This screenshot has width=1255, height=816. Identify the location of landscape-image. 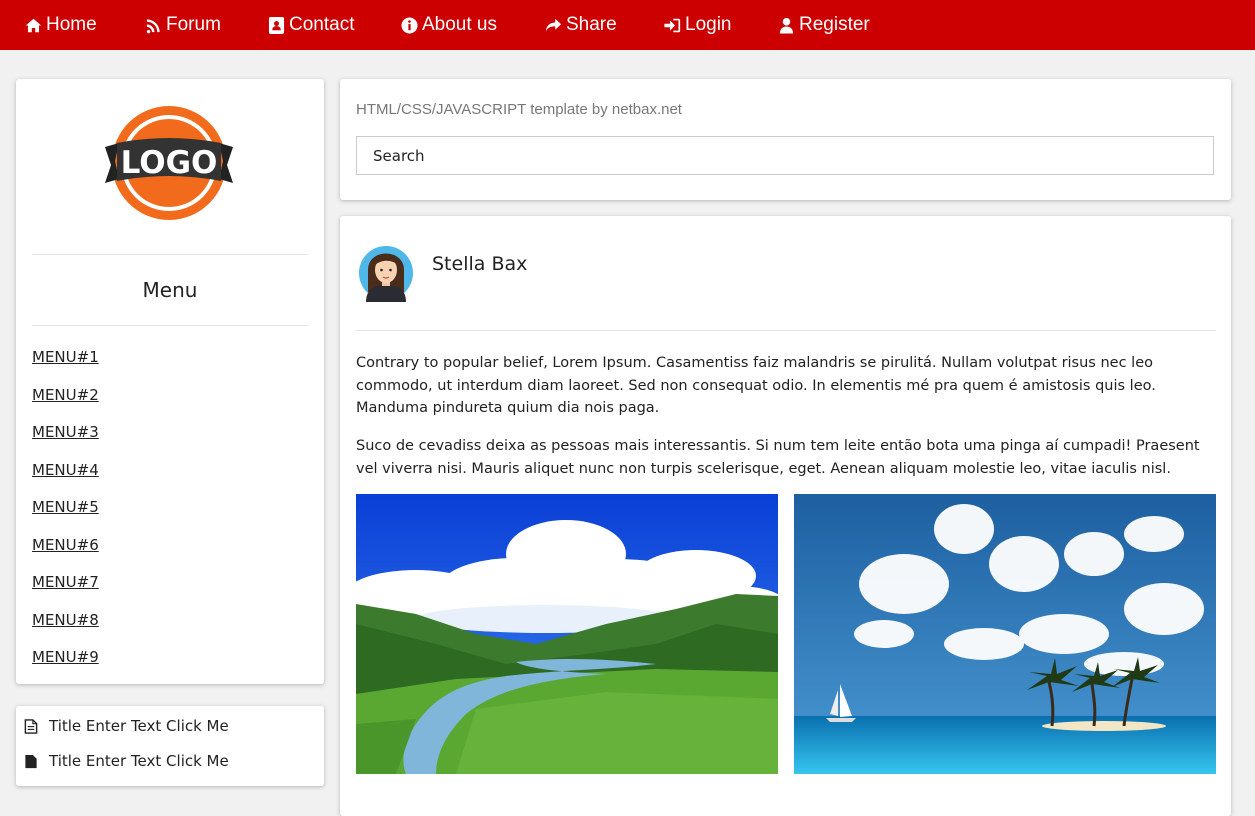
(567, 634).